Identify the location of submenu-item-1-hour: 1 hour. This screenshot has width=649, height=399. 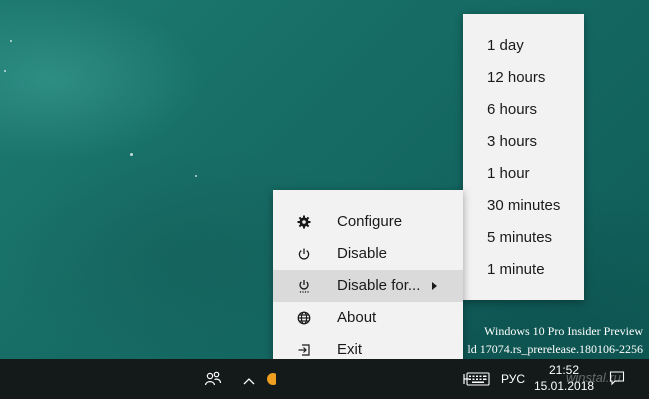
(523, 174).